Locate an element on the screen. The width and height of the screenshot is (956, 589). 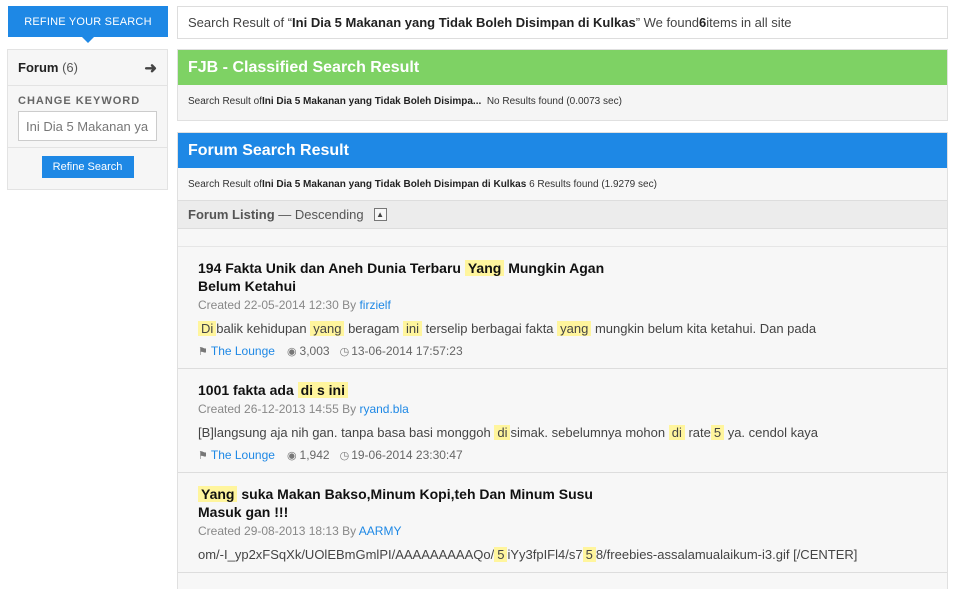
summary-middle: ” We found is located at coordinates (667, 22).